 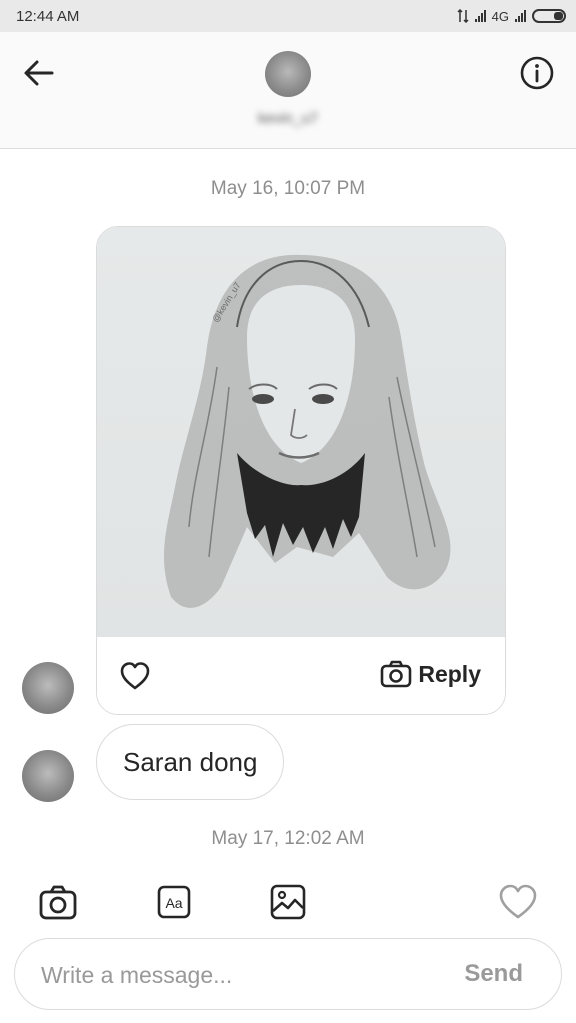 I want to click on status-bar: 12:44 AM 4G, so click(x=288, y=16).